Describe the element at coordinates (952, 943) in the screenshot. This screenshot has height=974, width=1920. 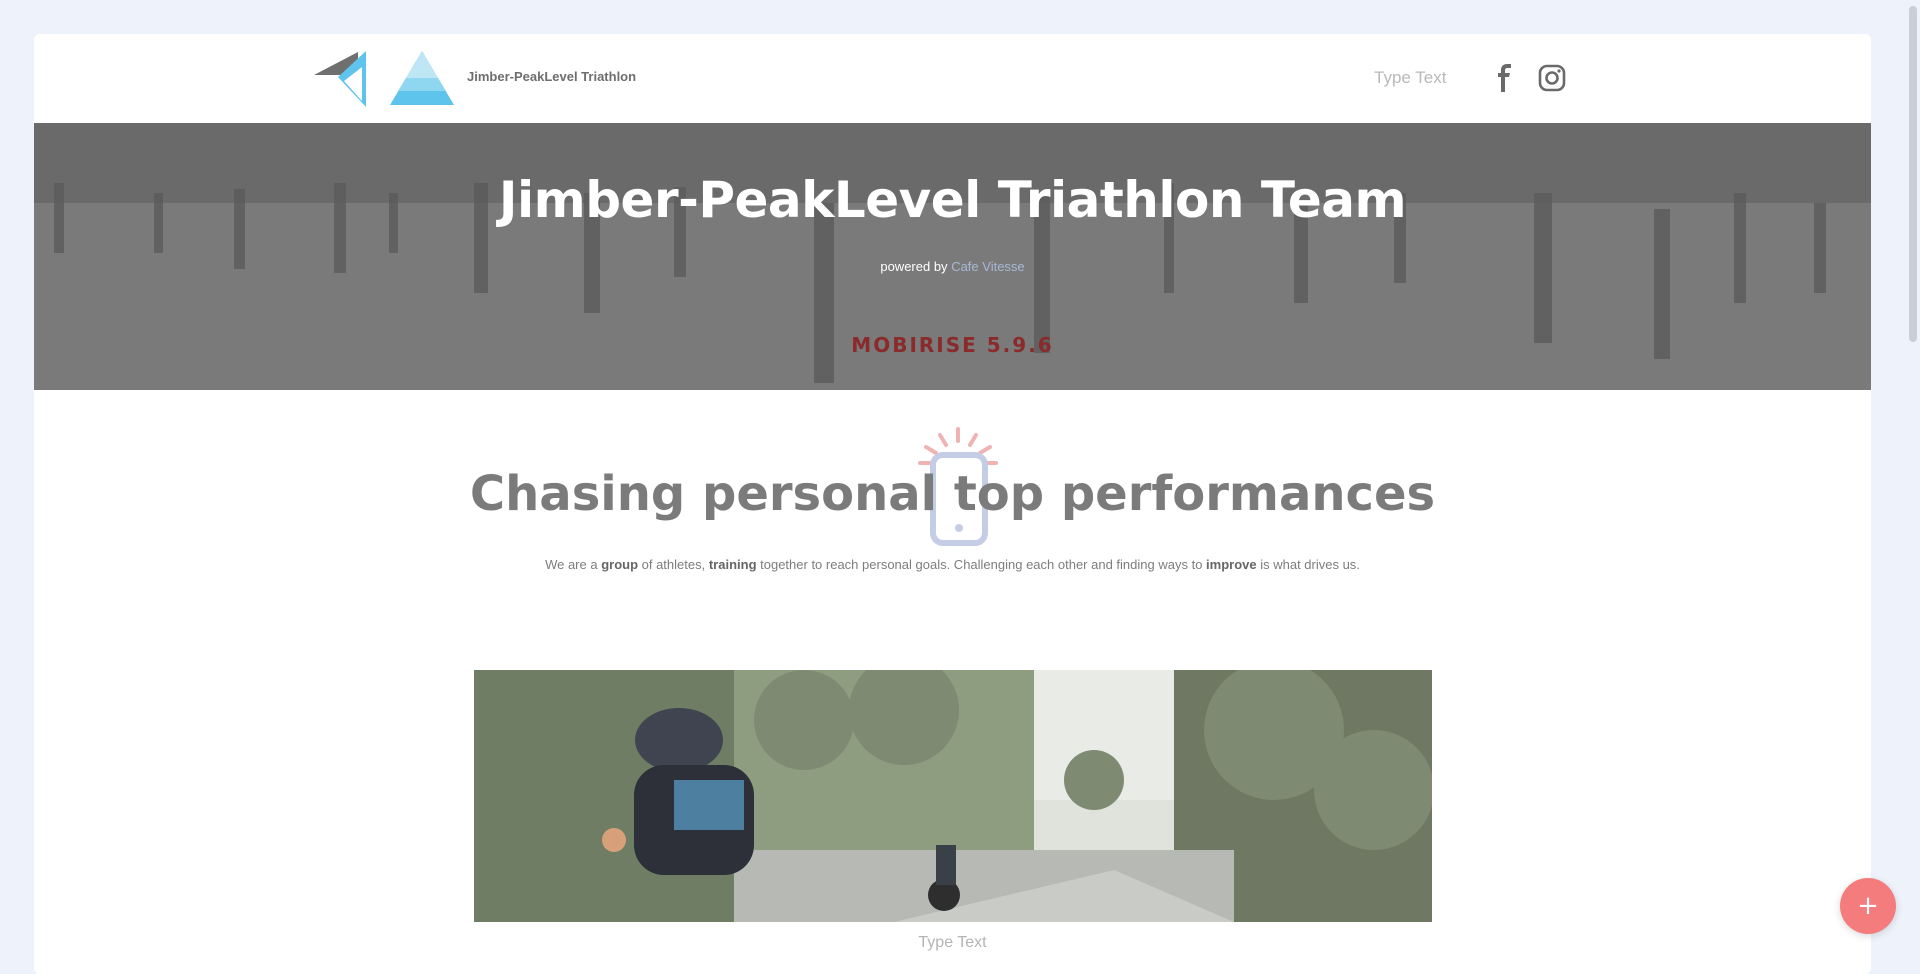
I see `photo-caption: Type Text` at that location.